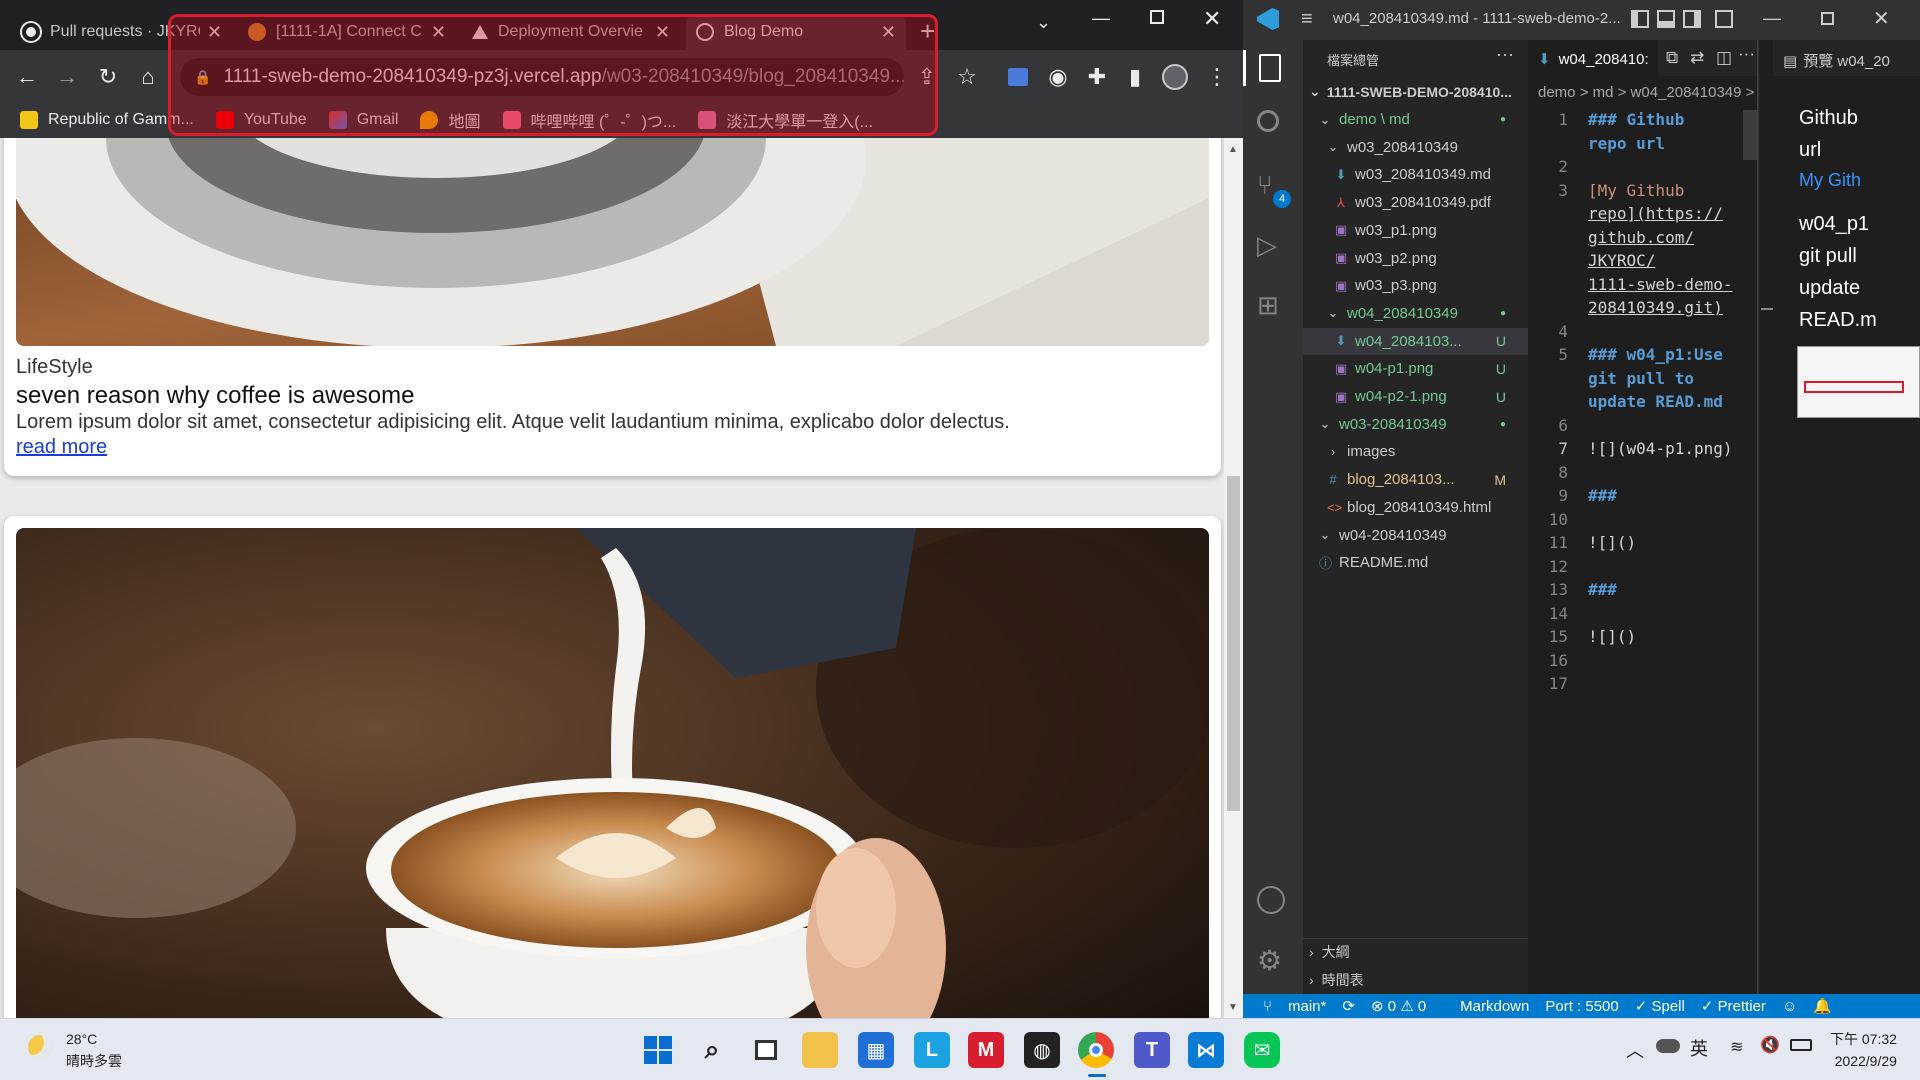 The width and height of the screenshot is (1920, 1080). Describe the element at coordinates (1692, 19) in the screenshot. I see `toggle-secondary-sidebar-icon` at that location.